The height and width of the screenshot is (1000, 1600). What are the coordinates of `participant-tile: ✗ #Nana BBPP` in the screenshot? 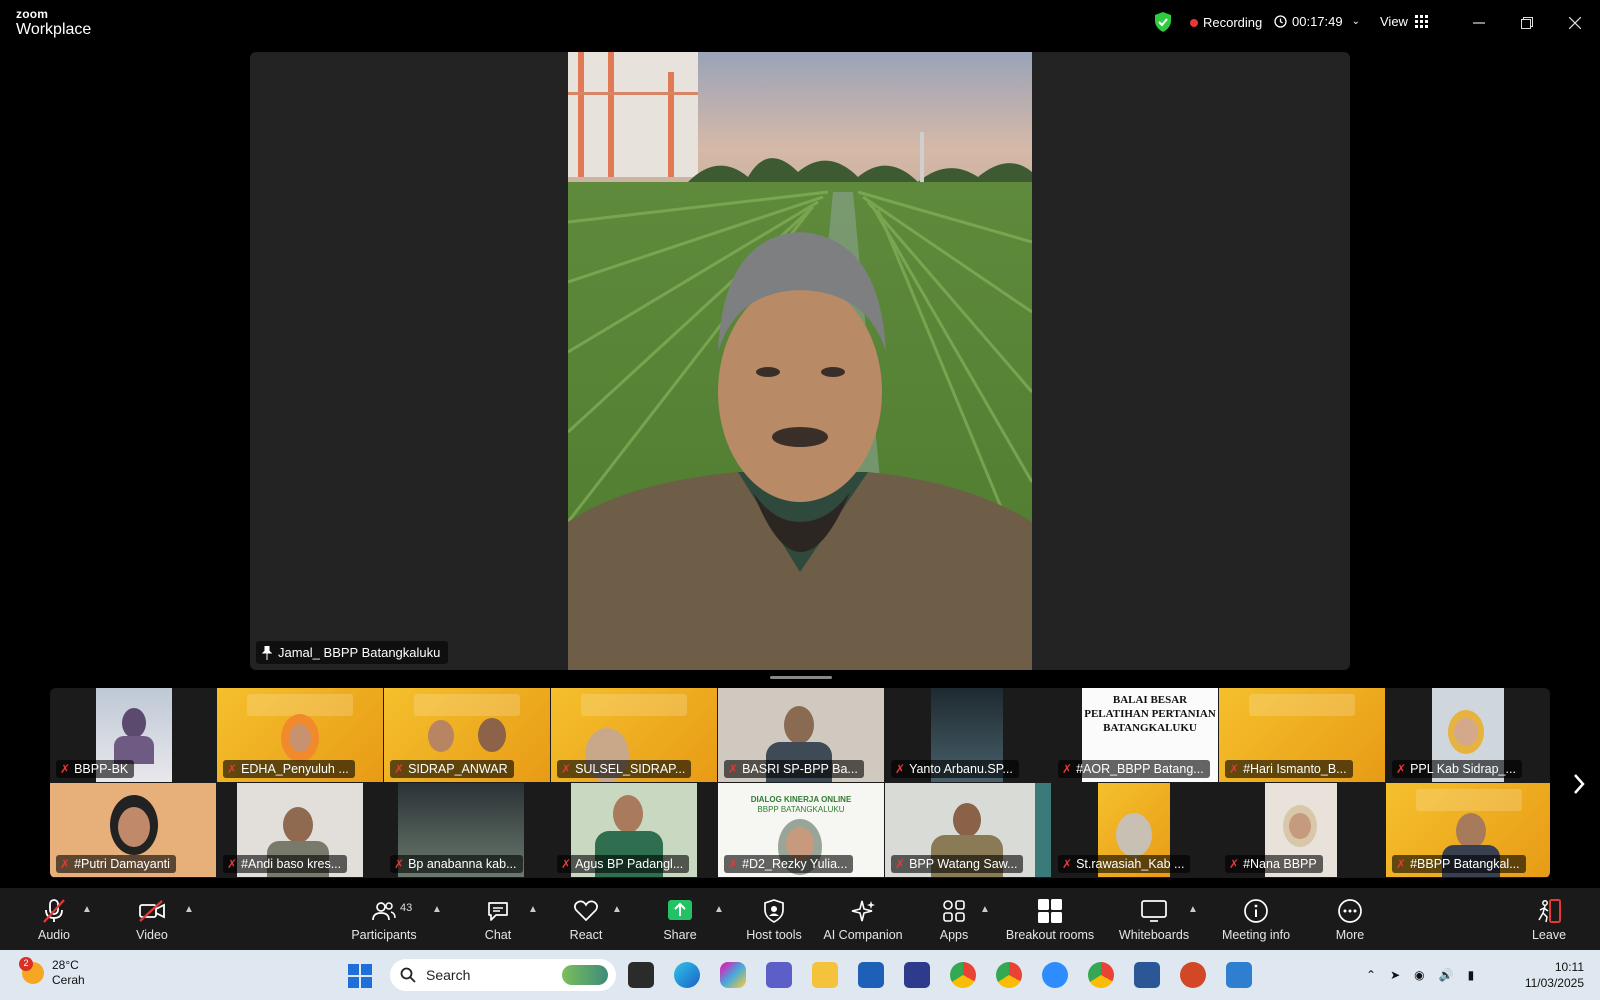 It's located at (1302, 830).